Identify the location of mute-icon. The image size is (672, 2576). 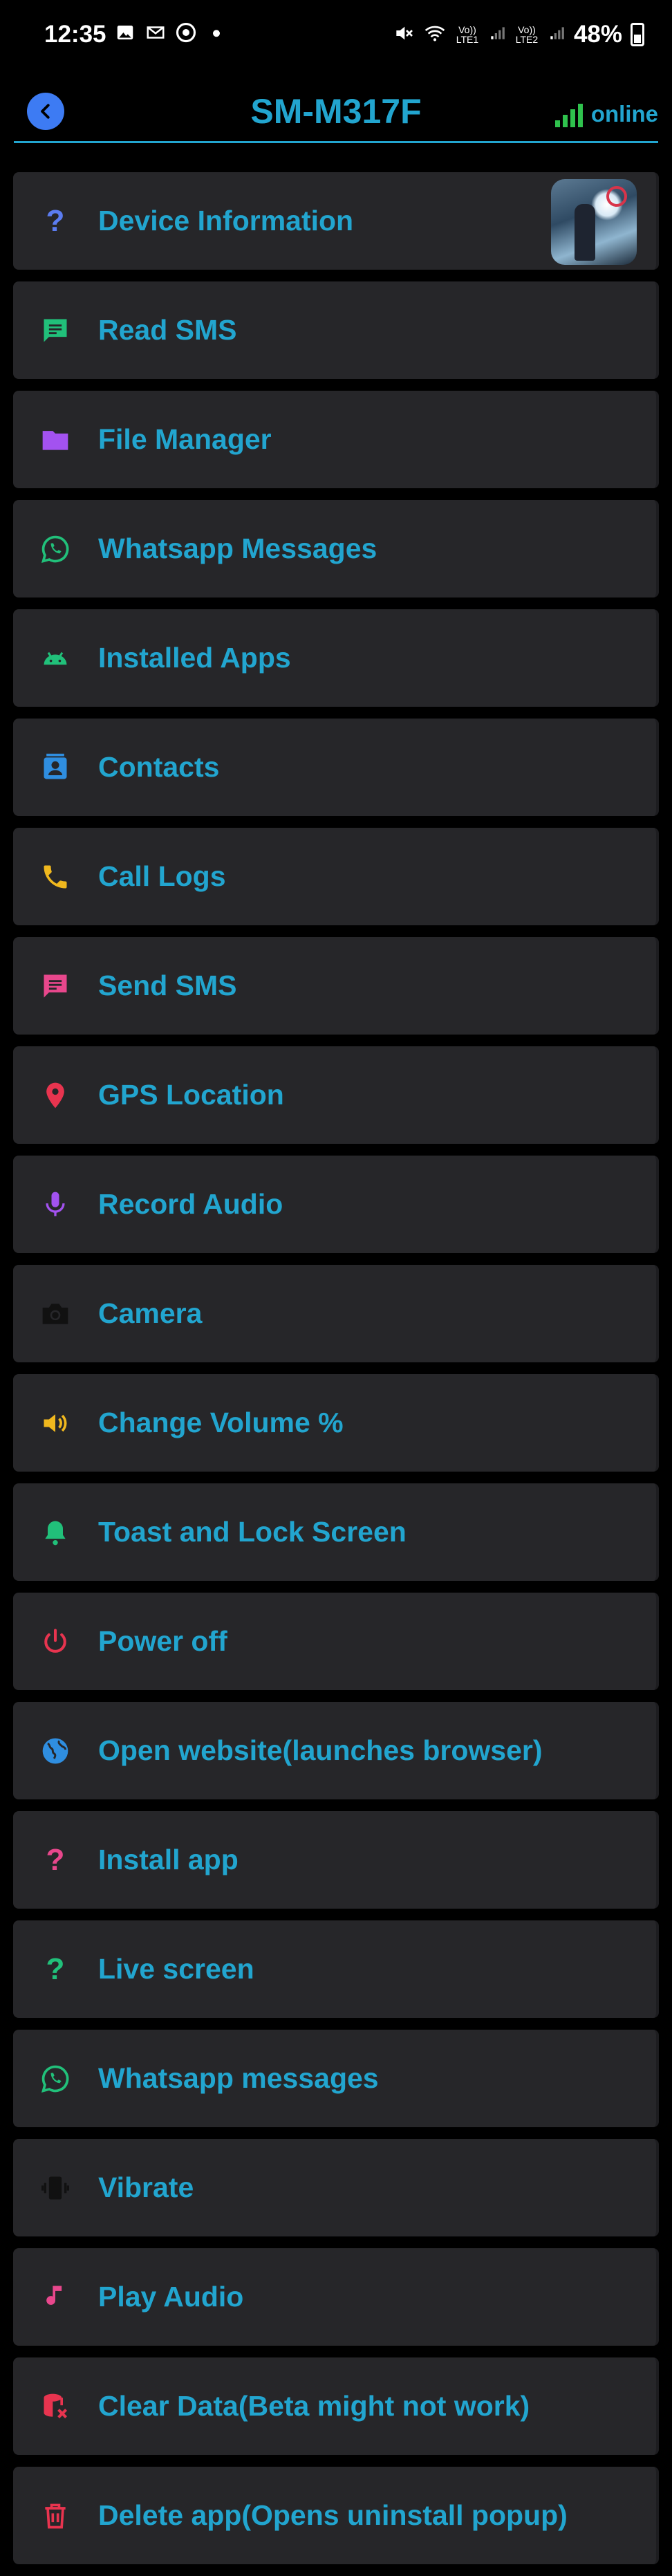
(404, 35).